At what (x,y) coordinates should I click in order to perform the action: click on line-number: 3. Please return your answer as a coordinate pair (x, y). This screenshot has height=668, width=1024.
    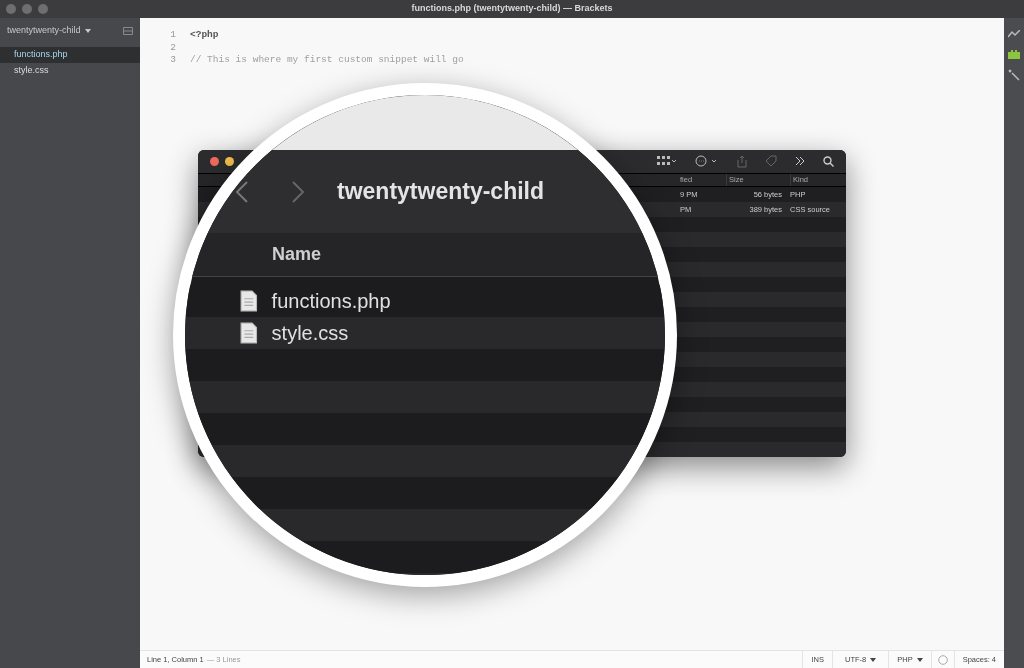
    Looking at the image, I should click on (172, 60).